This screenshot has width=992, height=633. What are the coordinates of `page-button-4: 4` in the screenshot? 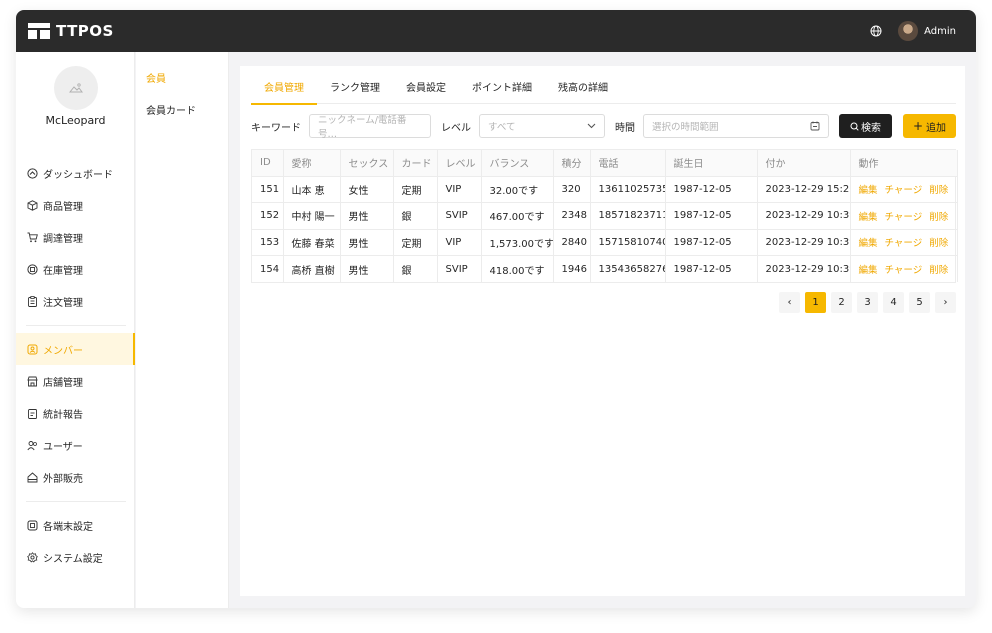 It's located at (893, 302).